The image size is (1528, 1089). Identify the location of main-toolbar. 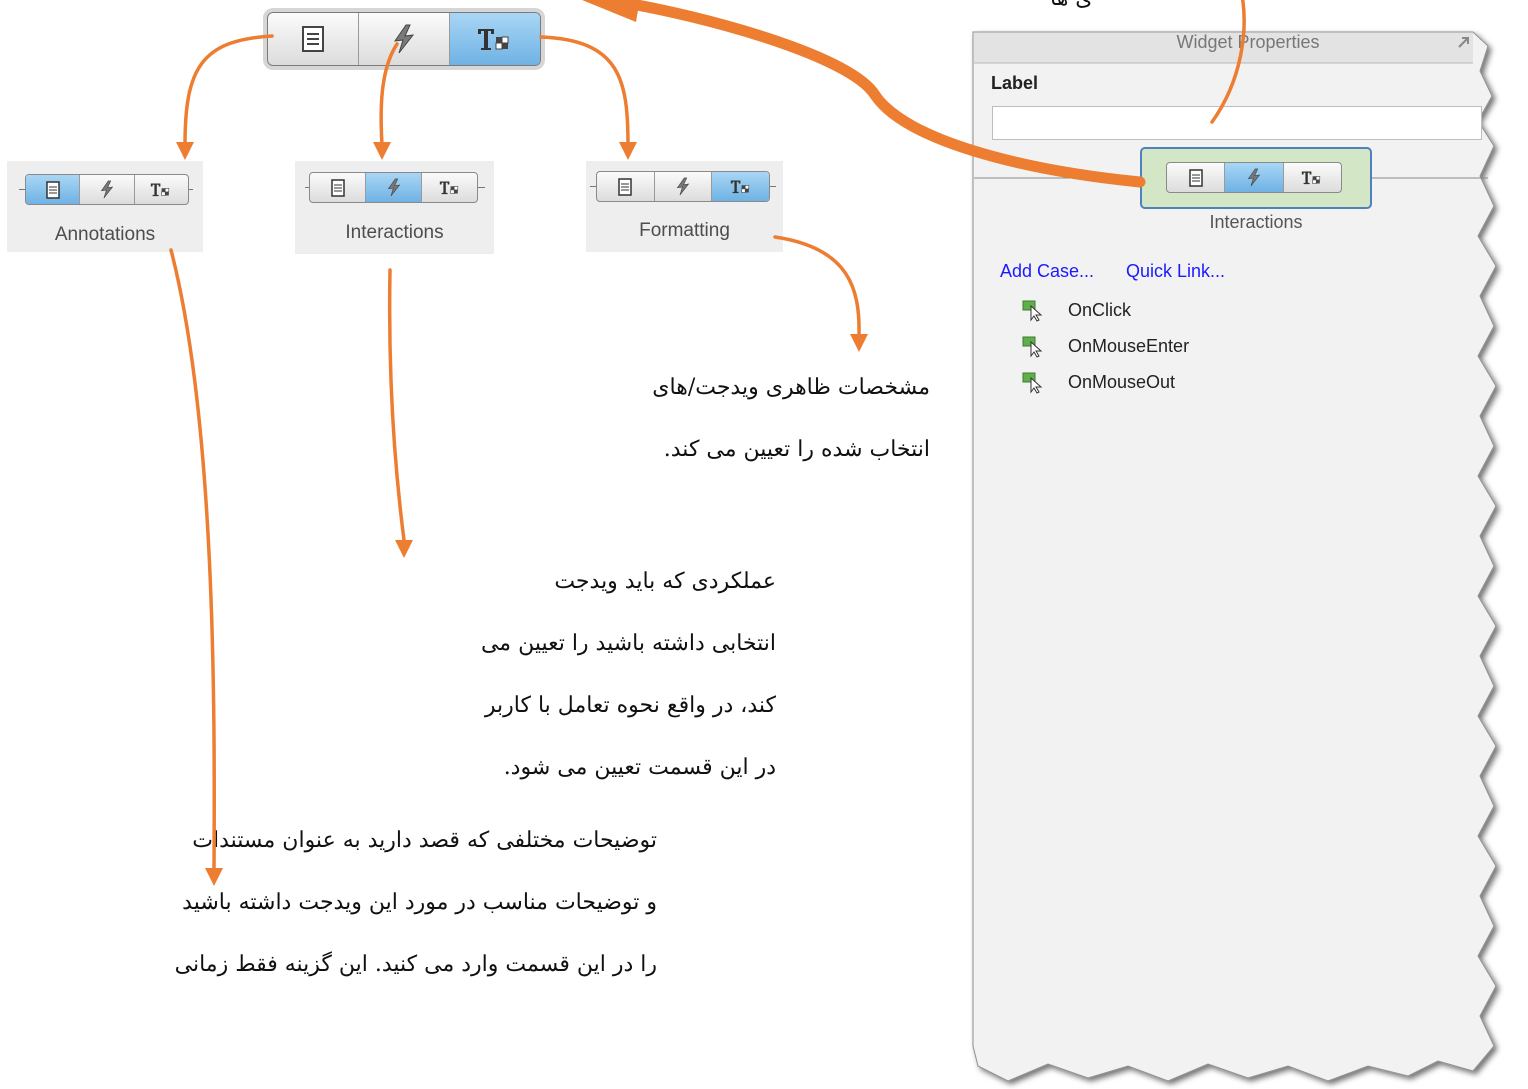
(404, 39).